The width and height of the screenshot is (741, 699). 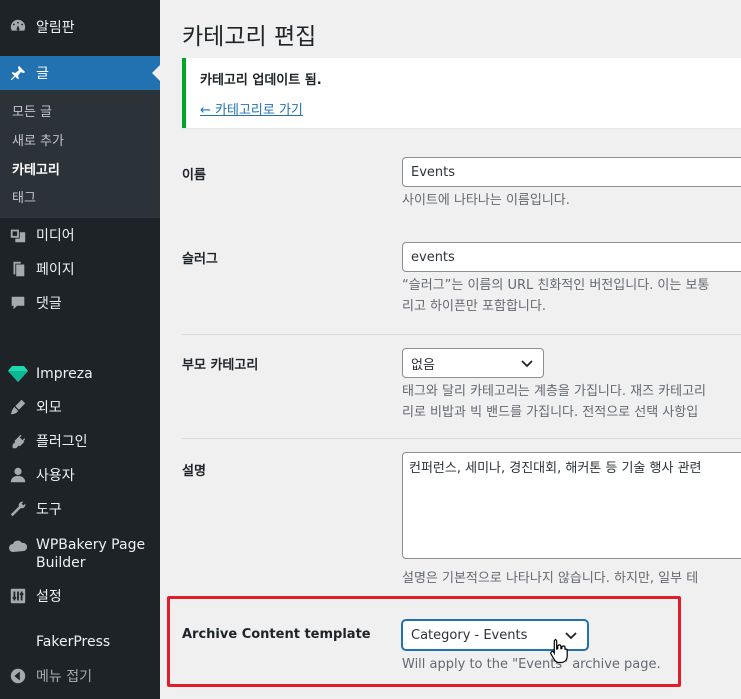 I want to click on name-input, so click(x=571, y=172).